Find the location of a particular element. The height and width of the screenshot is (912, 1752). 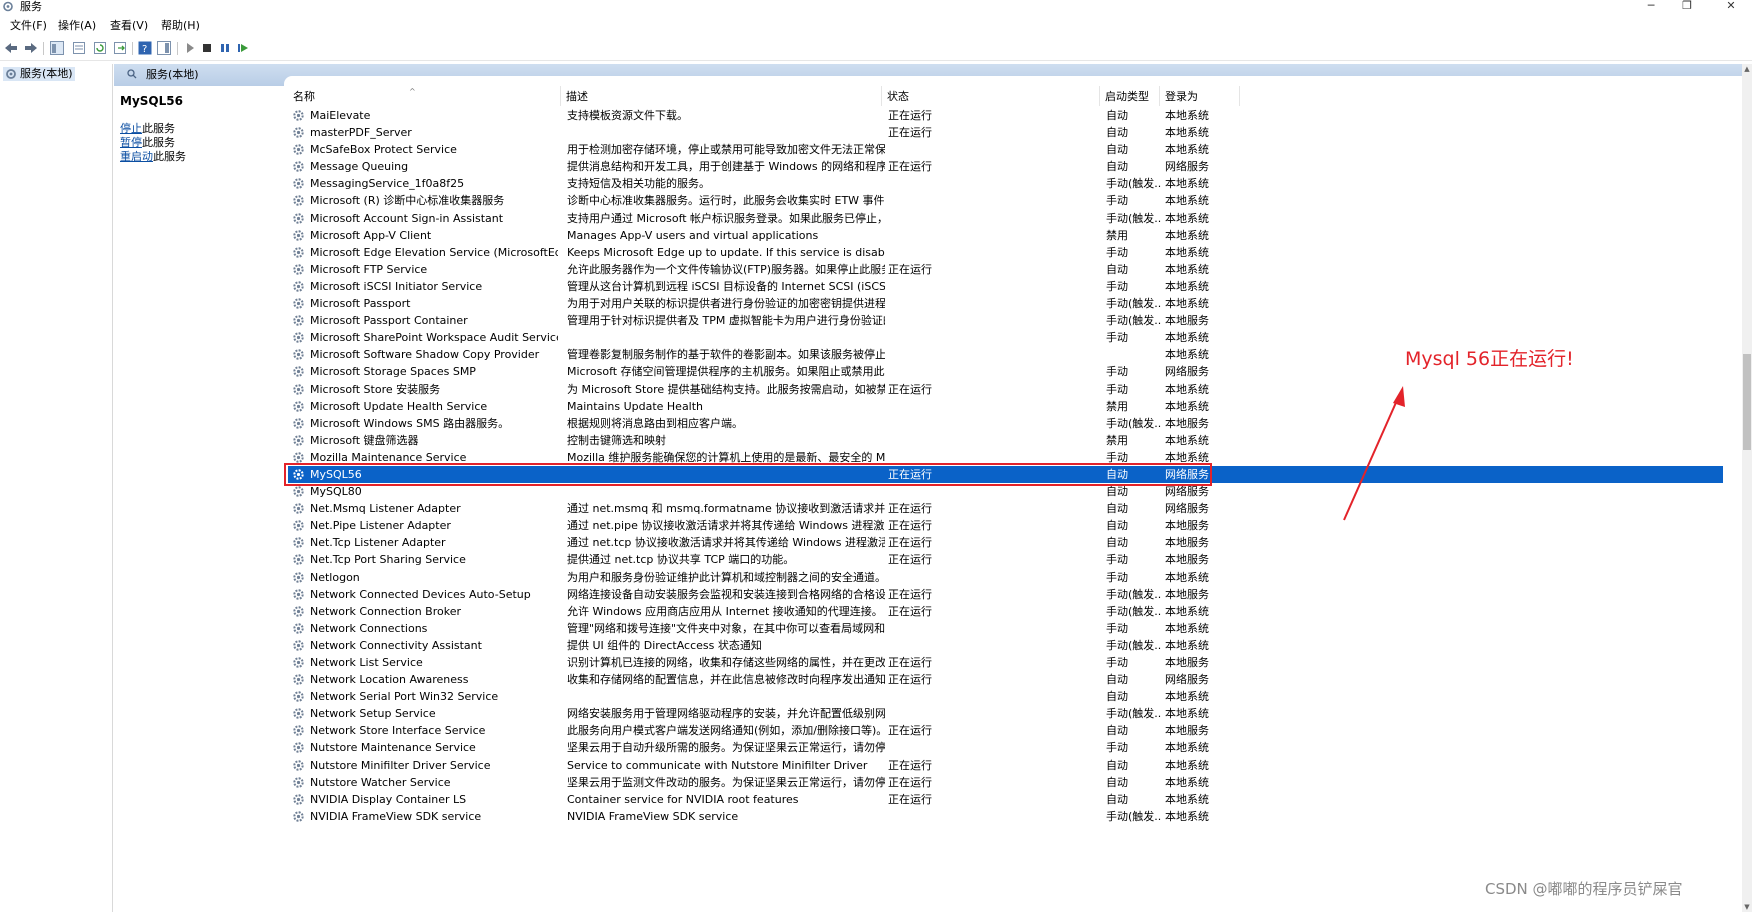

restart-service-icon is located at coordinates (243, 48).